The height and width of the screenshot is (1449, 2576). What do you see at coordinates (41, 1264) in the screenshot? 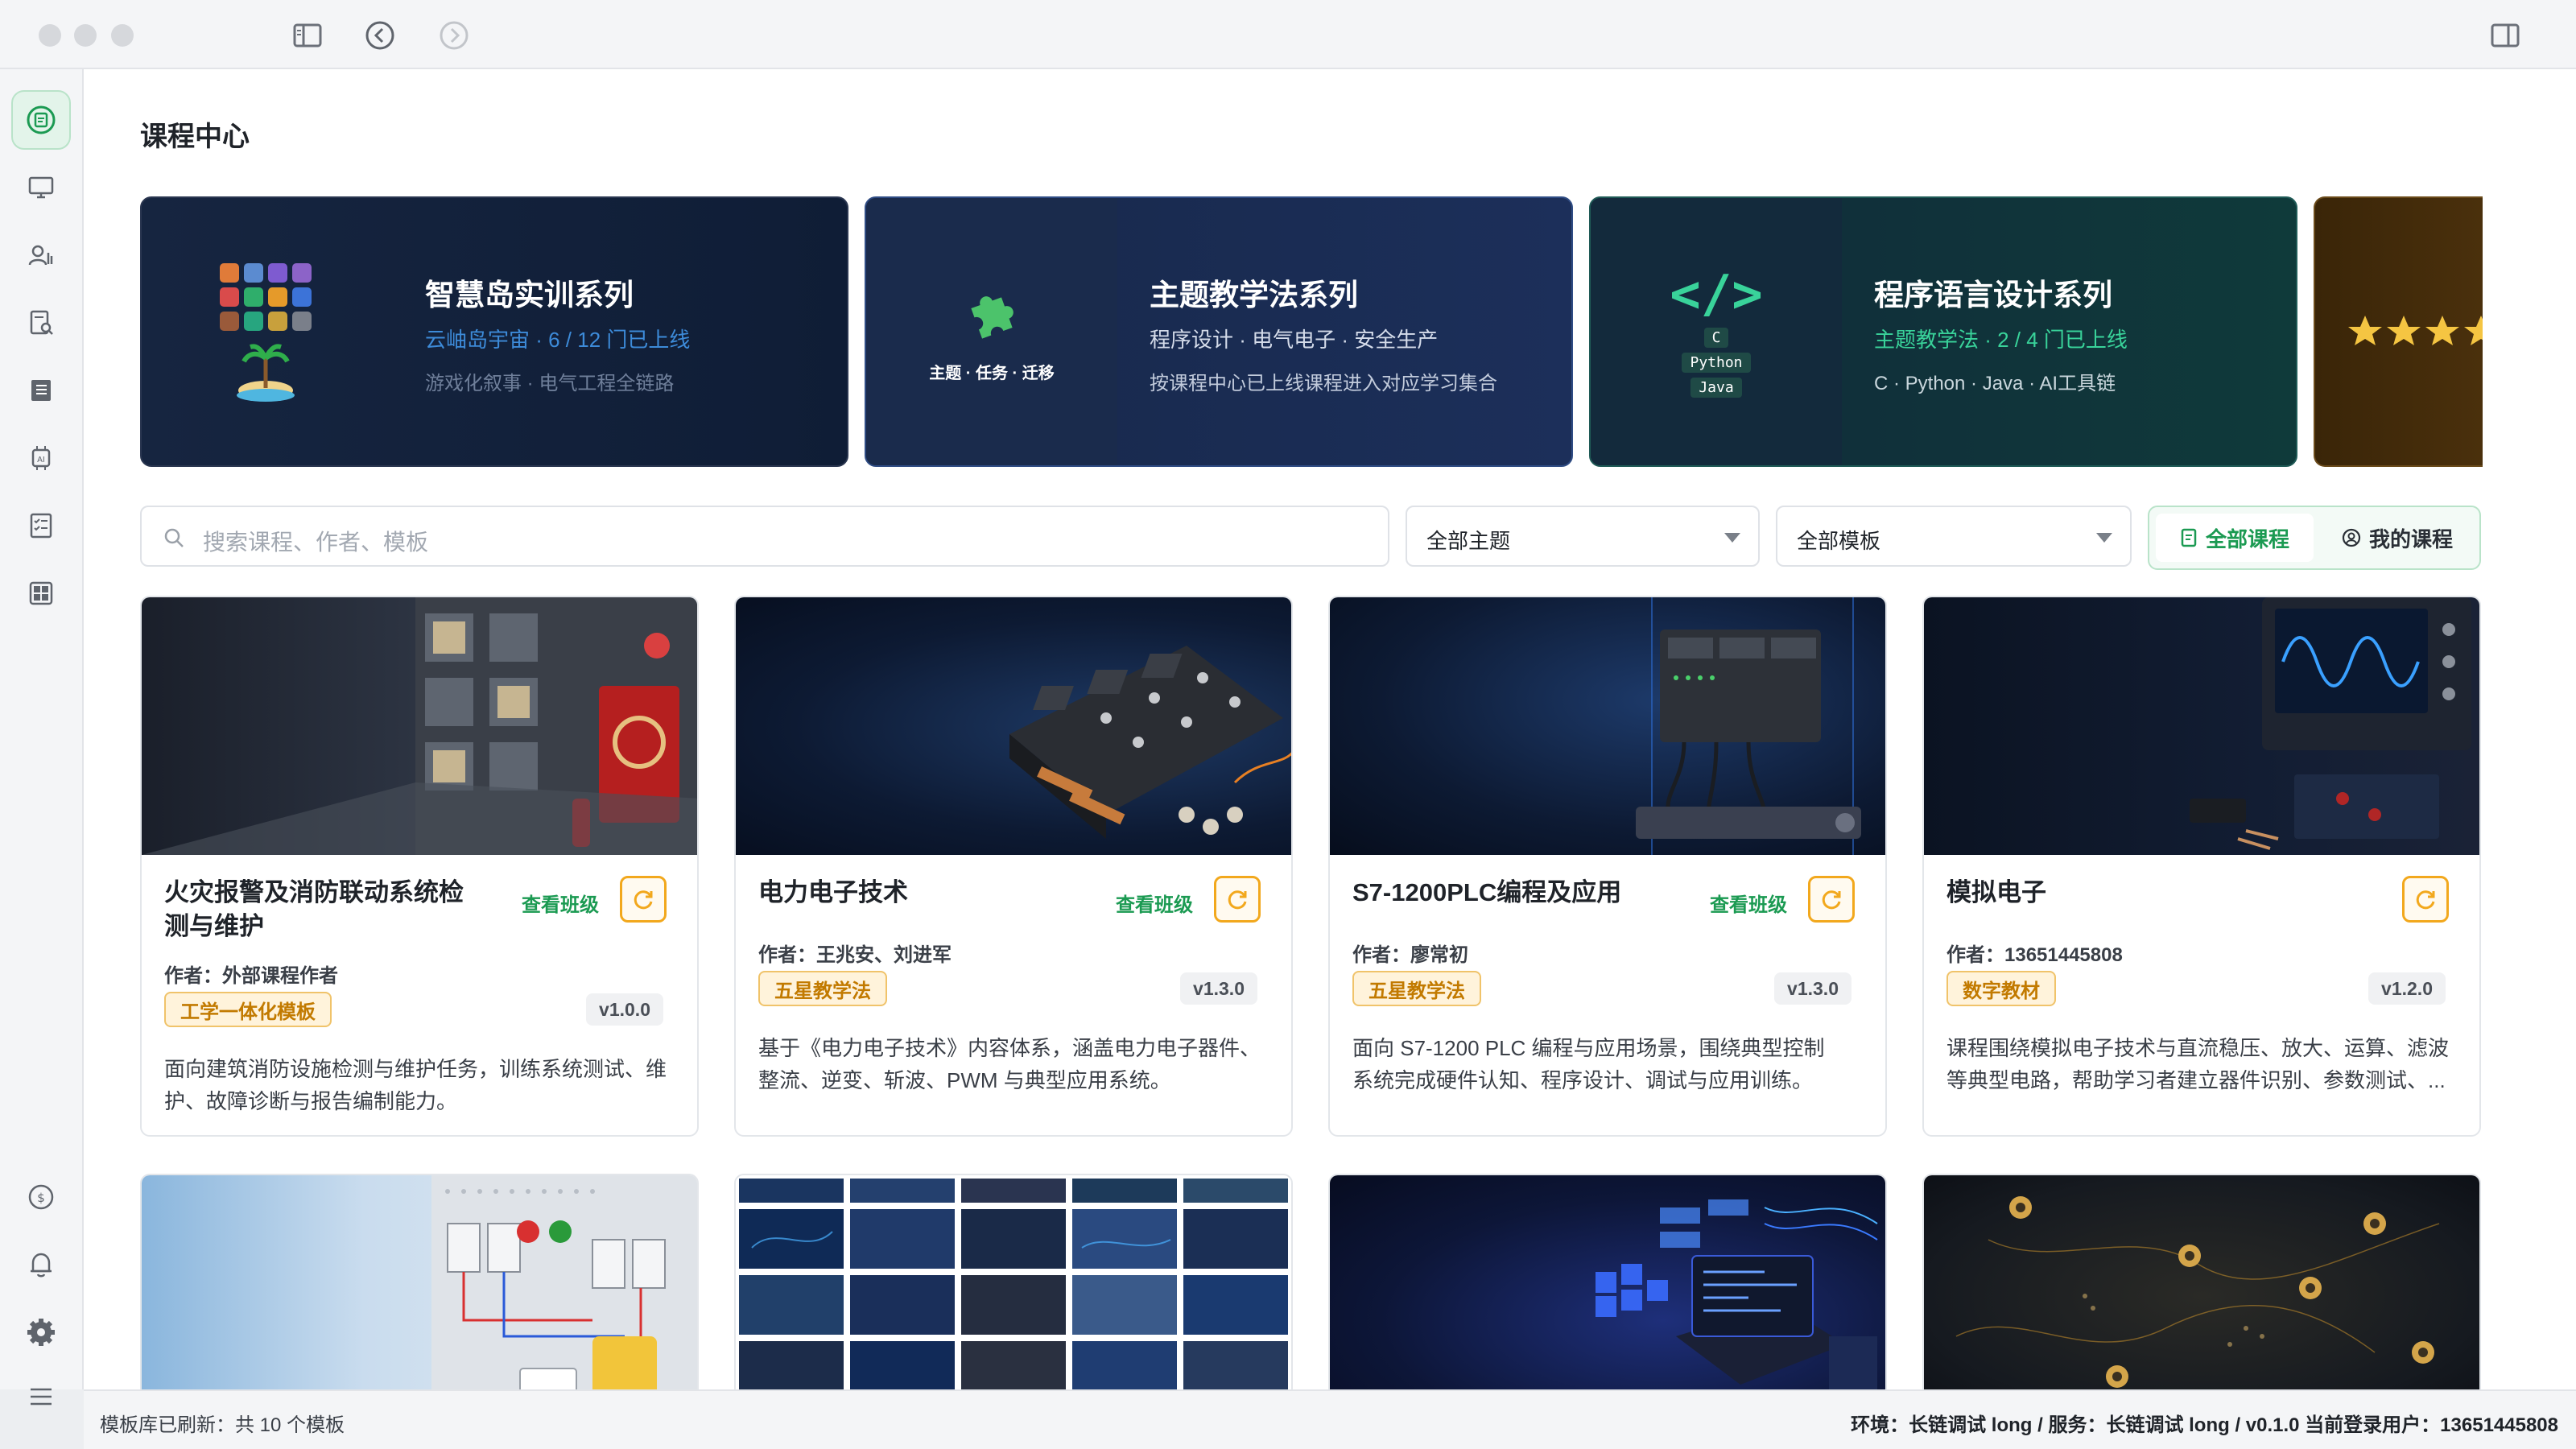
I see `notification-bell-icon` at bounding box center [41, 1264].